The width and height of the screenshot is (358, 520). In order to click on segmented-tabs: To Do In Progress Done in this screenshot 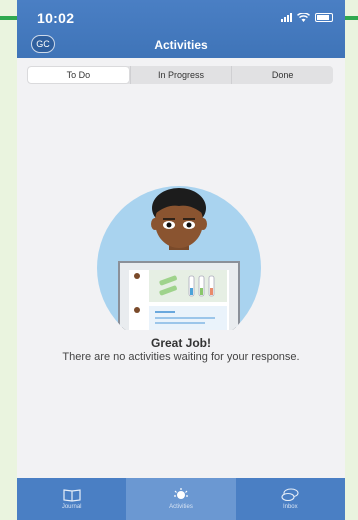, I will do `click(180, 75)`.